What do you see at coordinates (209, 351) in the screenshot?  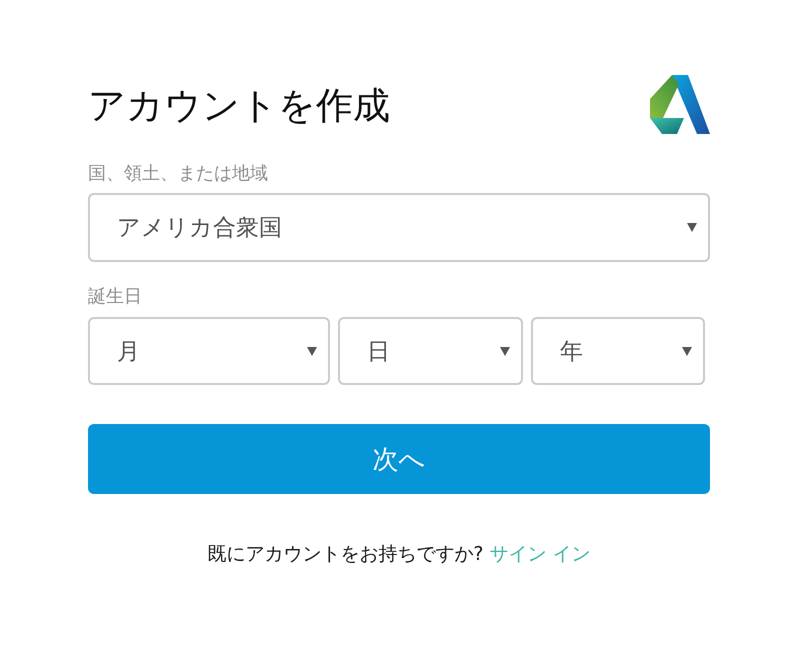 I see `date-select: 月` at bounding box center [209, 351].